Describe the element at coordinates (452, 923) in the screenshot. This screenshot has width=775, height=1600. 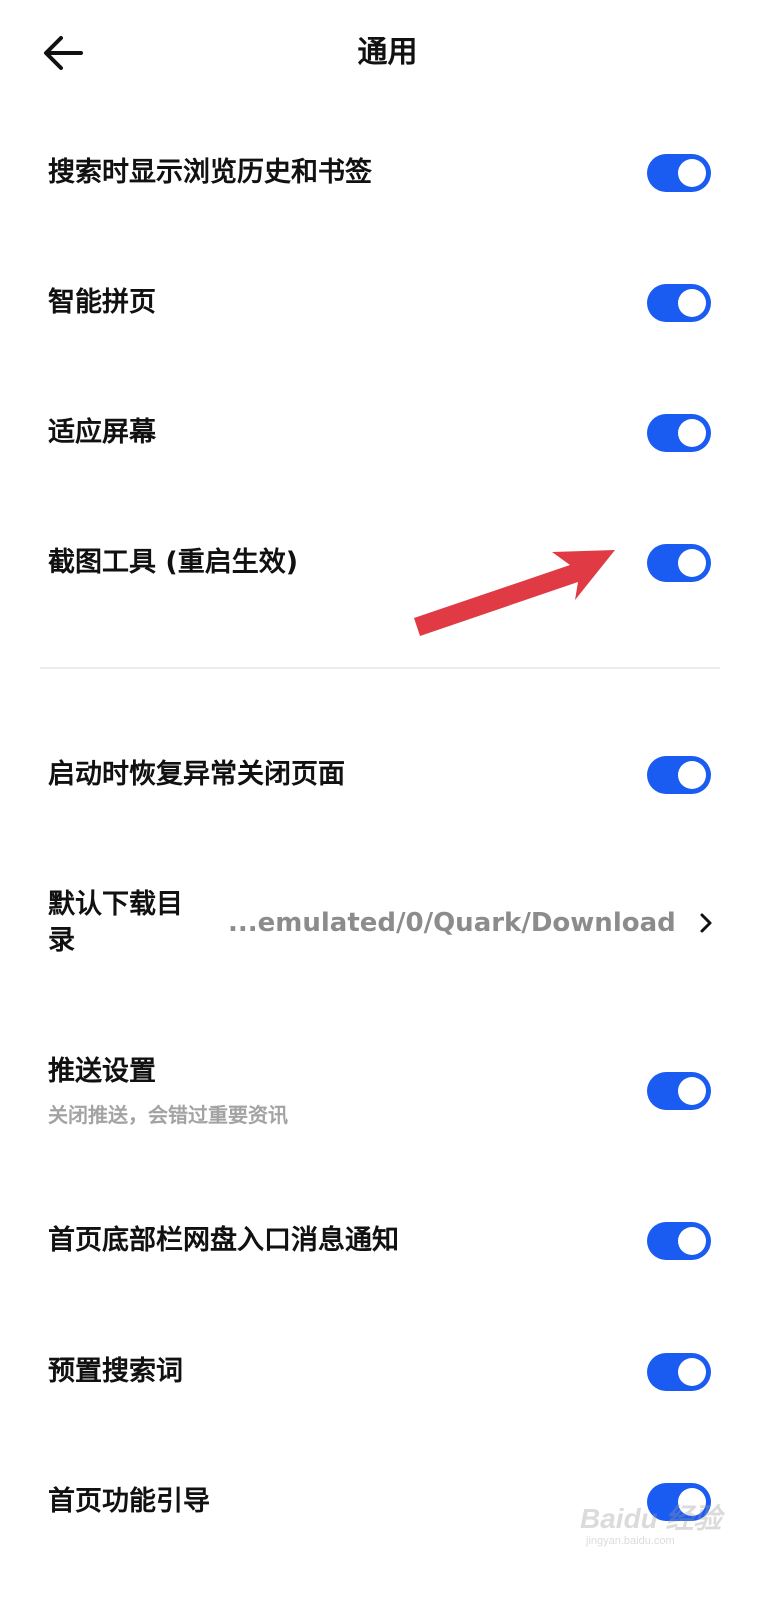
I see `download-dir-value: ...emulated/0/Quark/Download` at that location.